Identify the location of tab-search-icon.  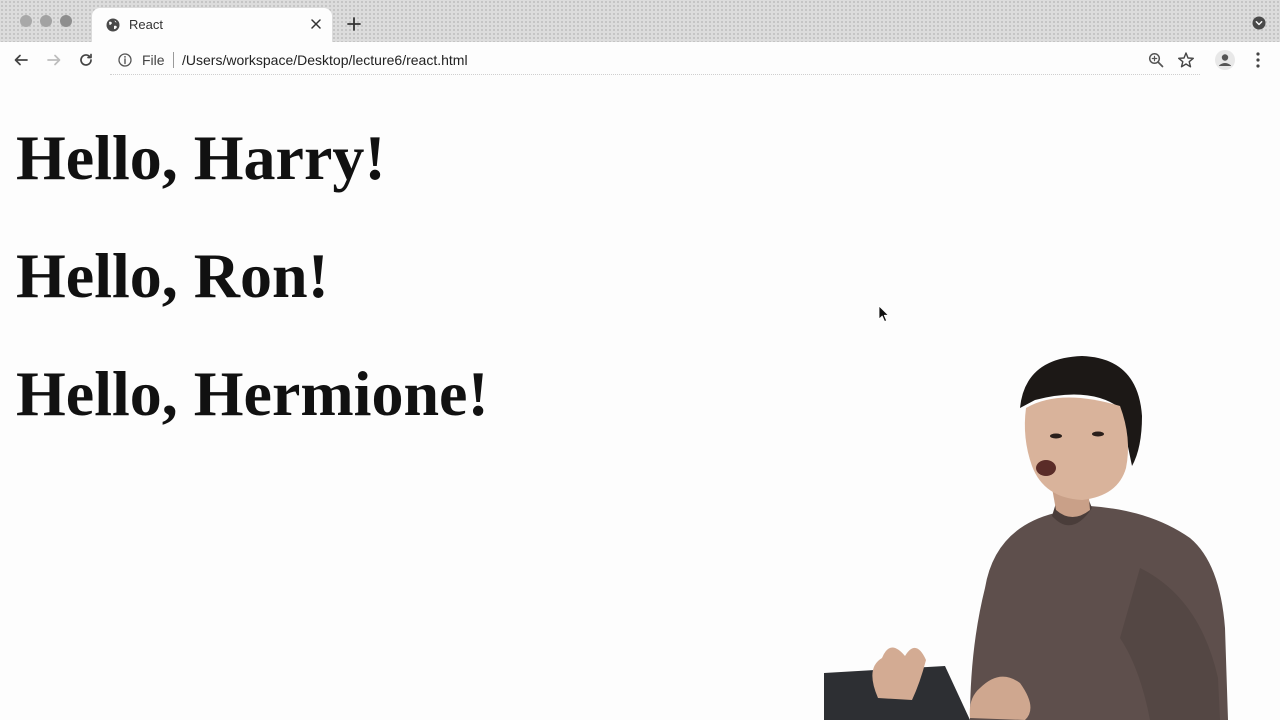
(1259, 23).